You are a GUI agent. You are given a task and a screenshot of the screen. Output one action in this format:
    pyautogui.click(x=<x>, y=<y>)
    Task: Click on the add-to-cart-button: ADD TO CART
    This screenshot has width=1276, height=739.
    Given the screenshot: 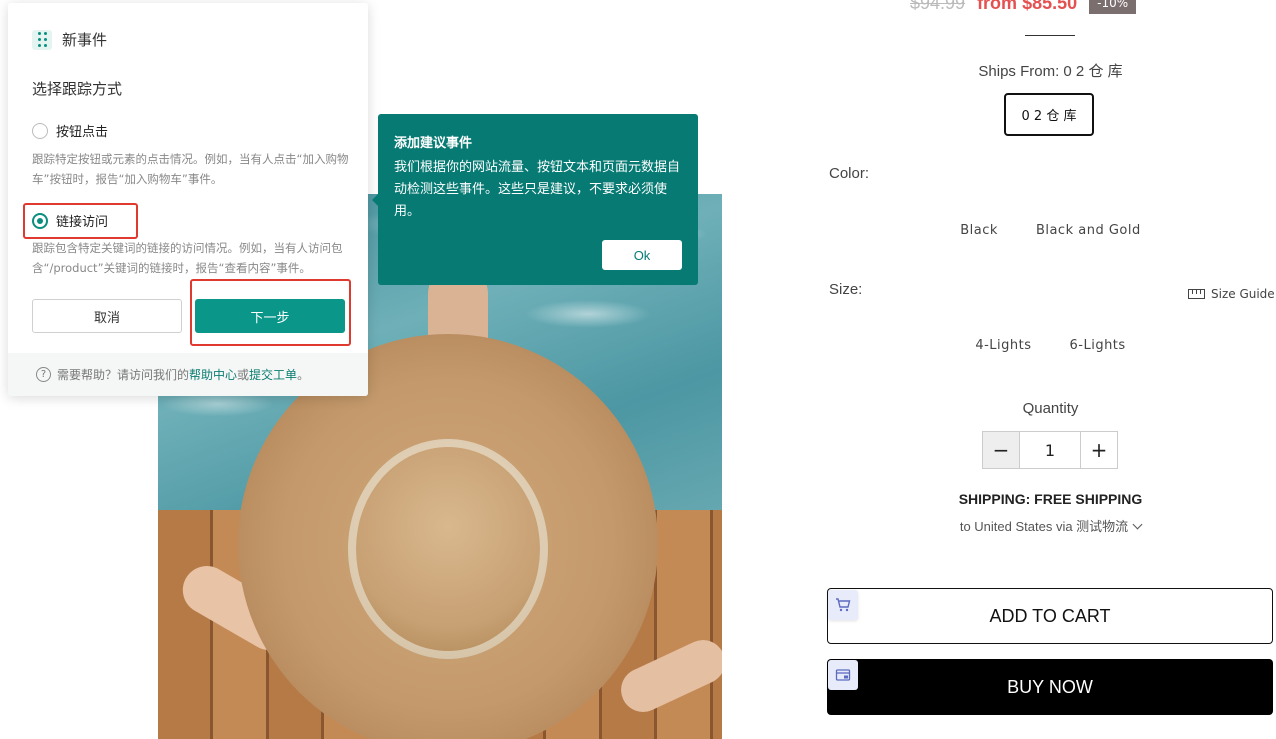 What is the action you would take?
    pyautogui.click(x=1050, y=616)
    